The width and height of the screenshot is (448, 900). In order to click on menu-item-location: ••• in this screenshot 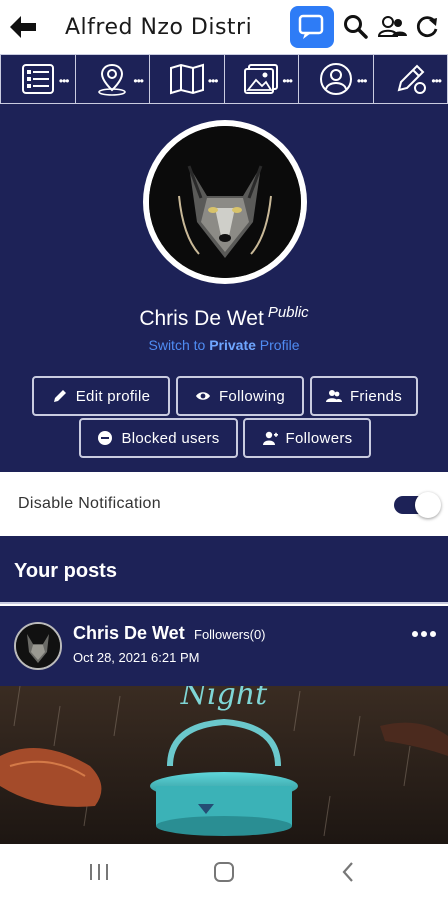, I will do `click(112, 79)`.